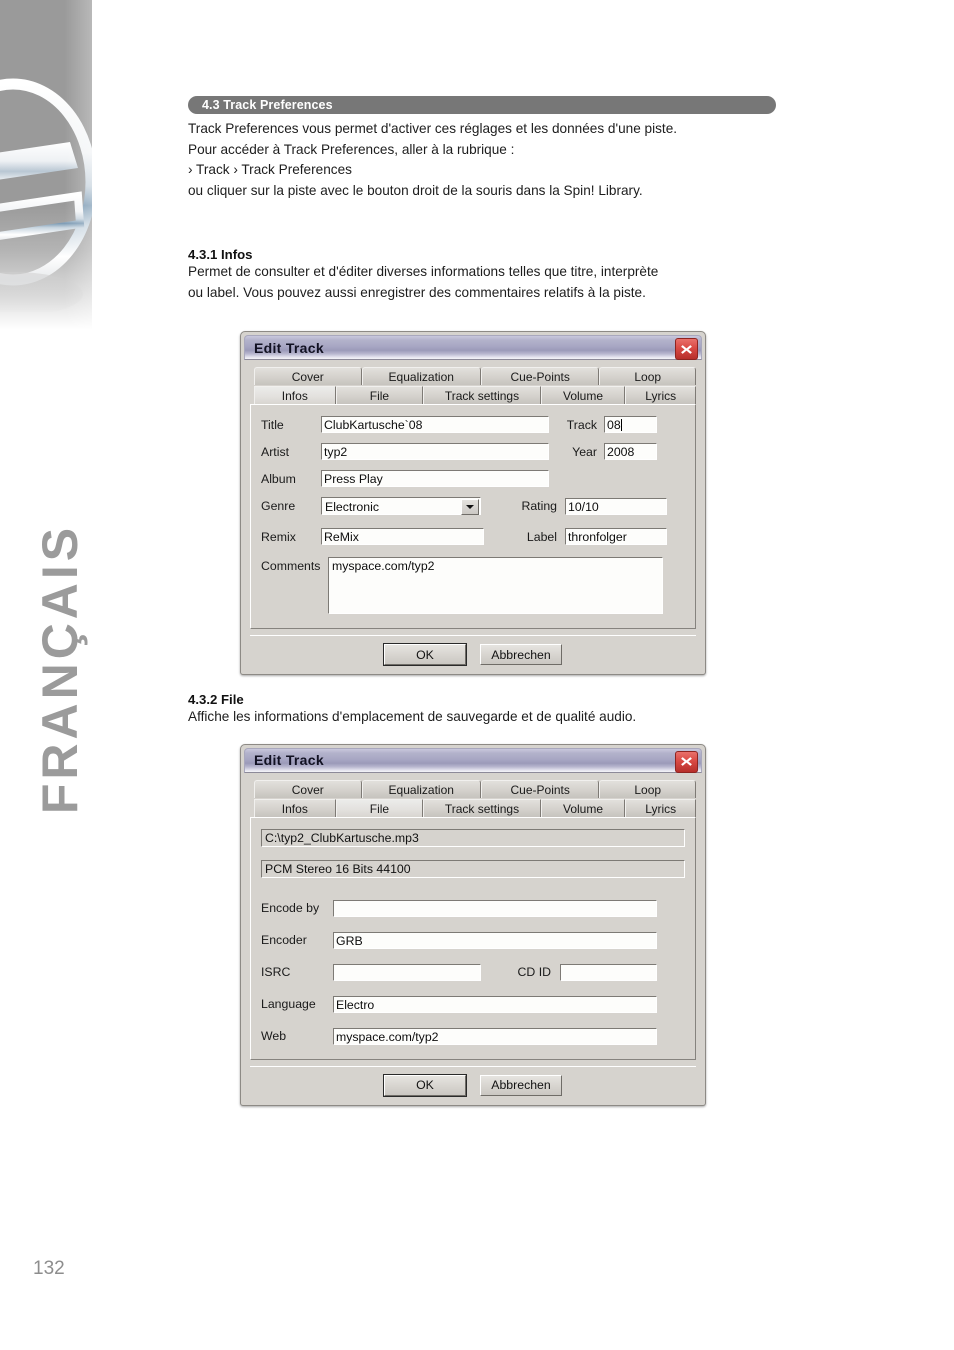  Describe the element at coordinates (220, 254) in the screenshot. I see `subsection-infos-heading: 4.3.1 Infos` at that location.